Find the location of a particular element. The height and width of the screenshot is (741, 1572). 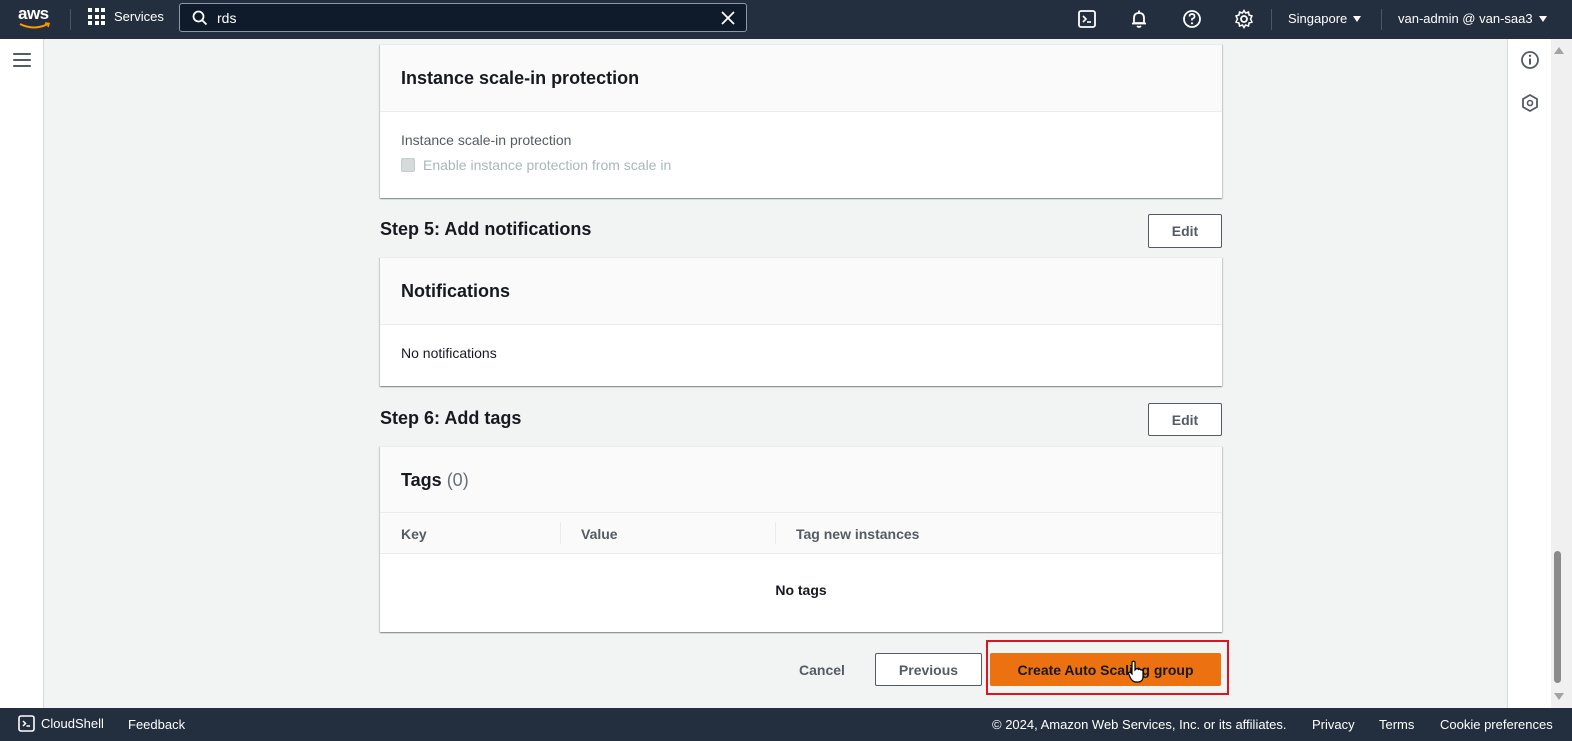

create-auto-scaling-group-button: Create Auto Scaling group is located at coordinates (1105, 669).